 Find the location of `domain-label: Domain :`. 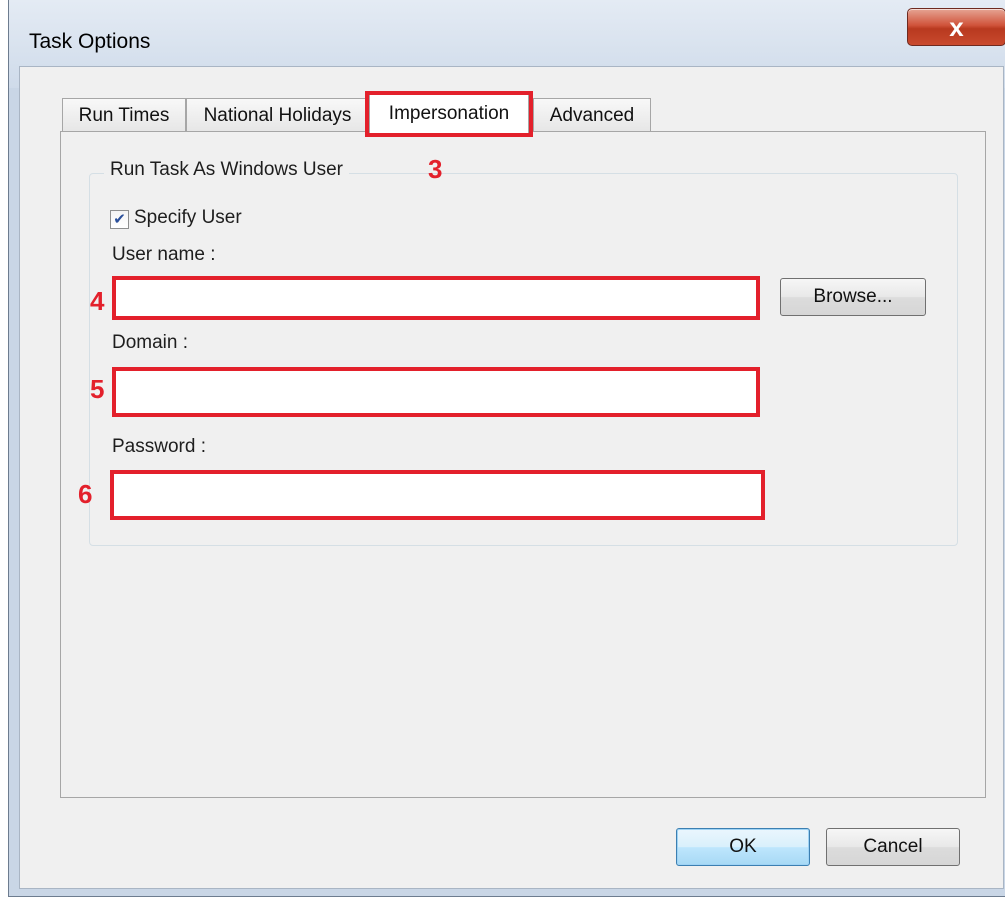

domain-label: Domain : is located at coordinates (150, 342).